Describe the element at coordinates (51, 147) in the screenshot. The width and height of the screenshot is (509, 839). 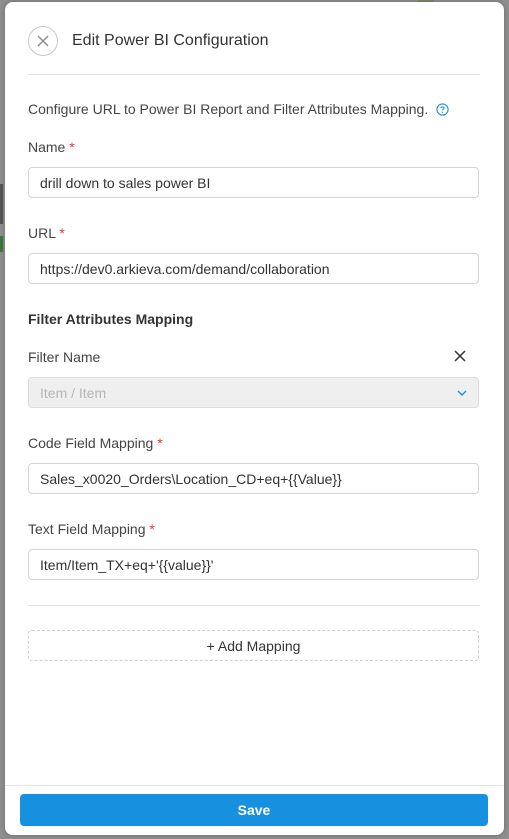
I see `name-label: Name *` at that location.